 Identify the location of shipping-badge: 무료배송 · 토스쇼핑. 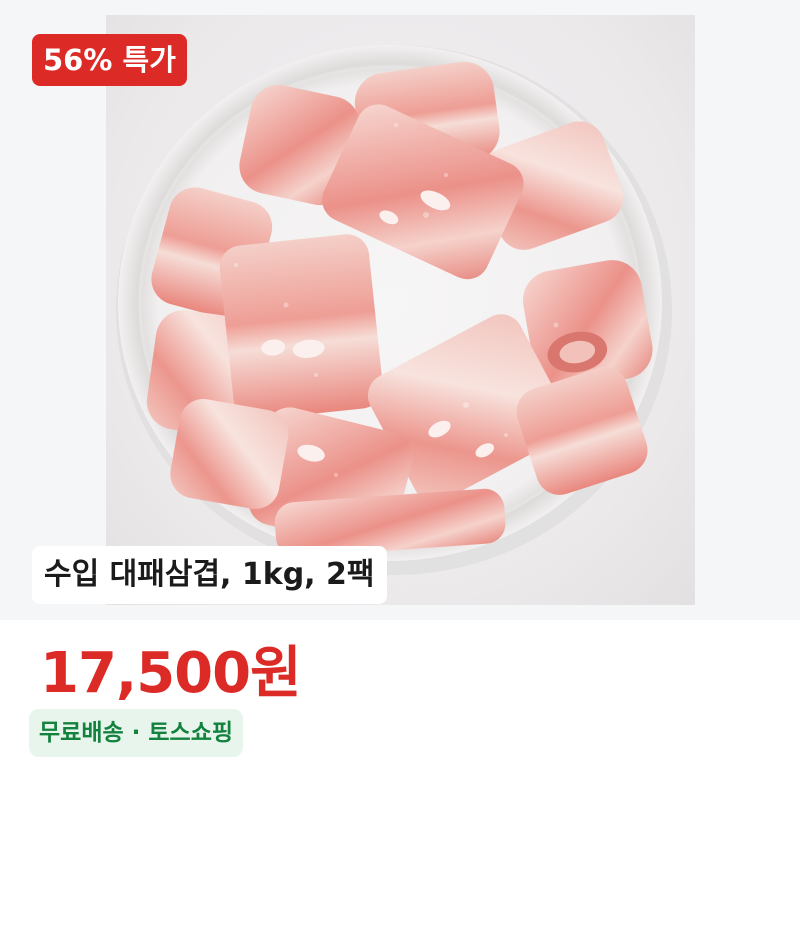
(136, 733).